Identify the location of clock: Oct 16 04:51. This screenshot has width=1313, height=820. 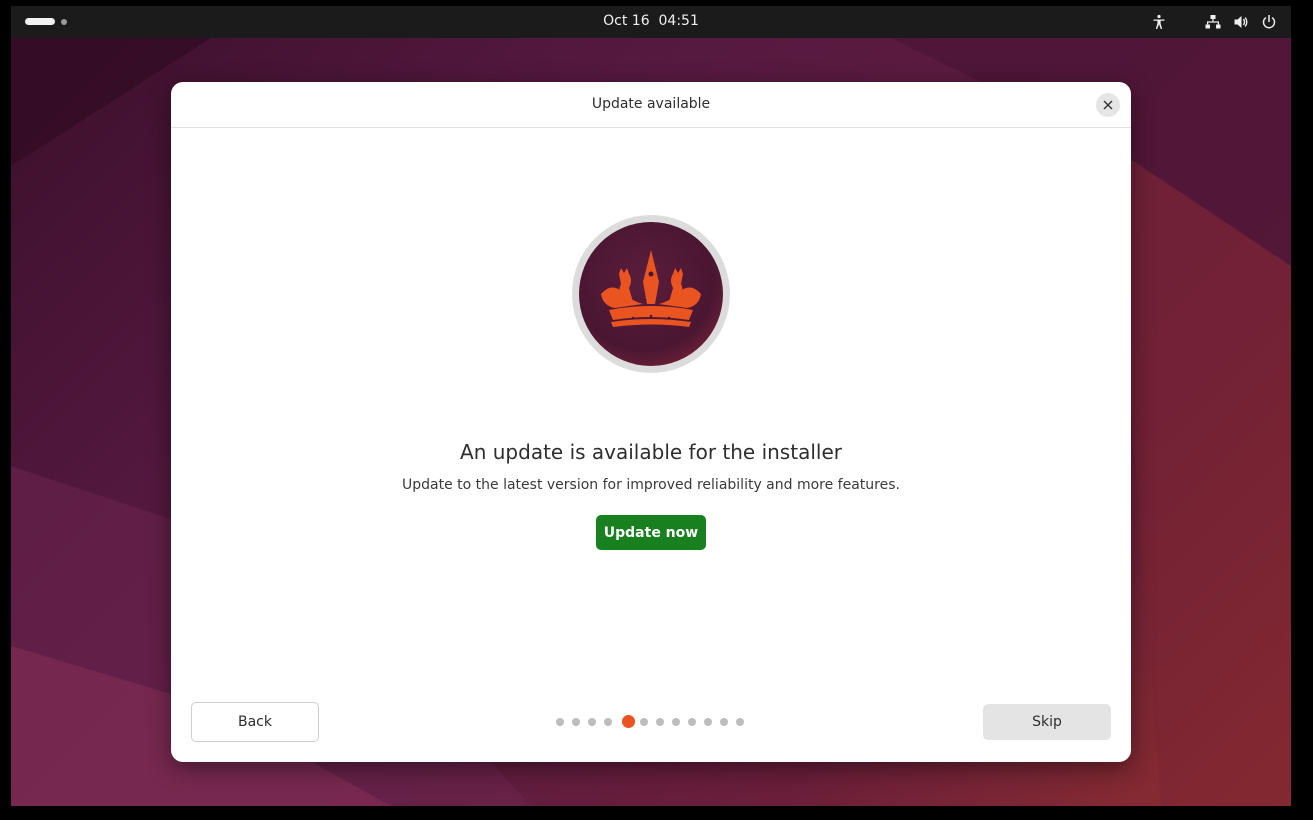
(651, 21).